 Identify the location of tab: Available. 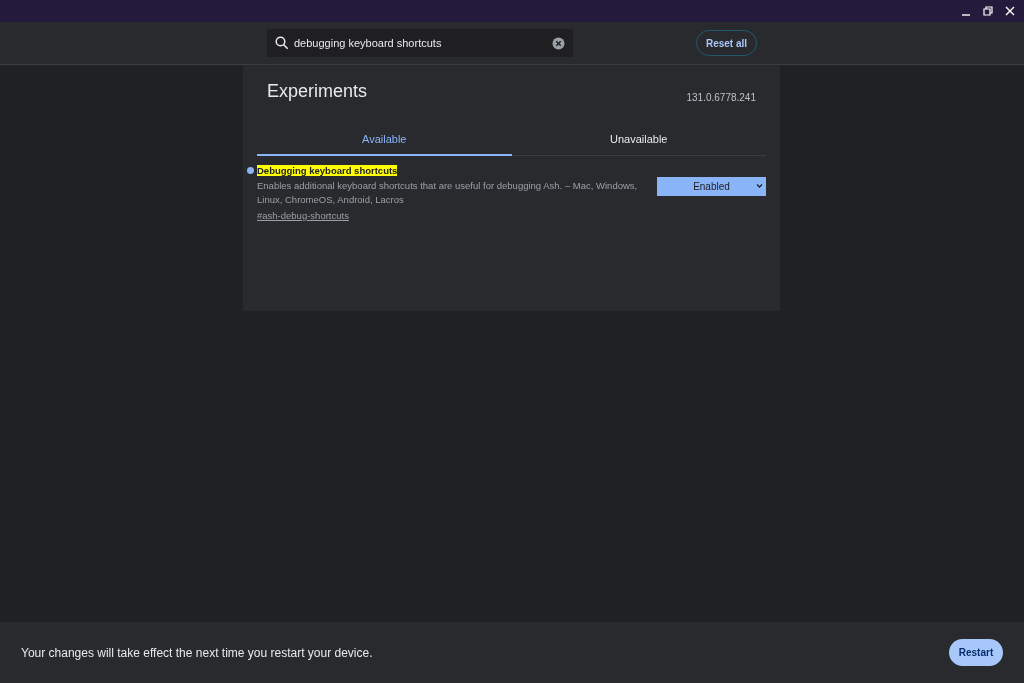
(384, 140).